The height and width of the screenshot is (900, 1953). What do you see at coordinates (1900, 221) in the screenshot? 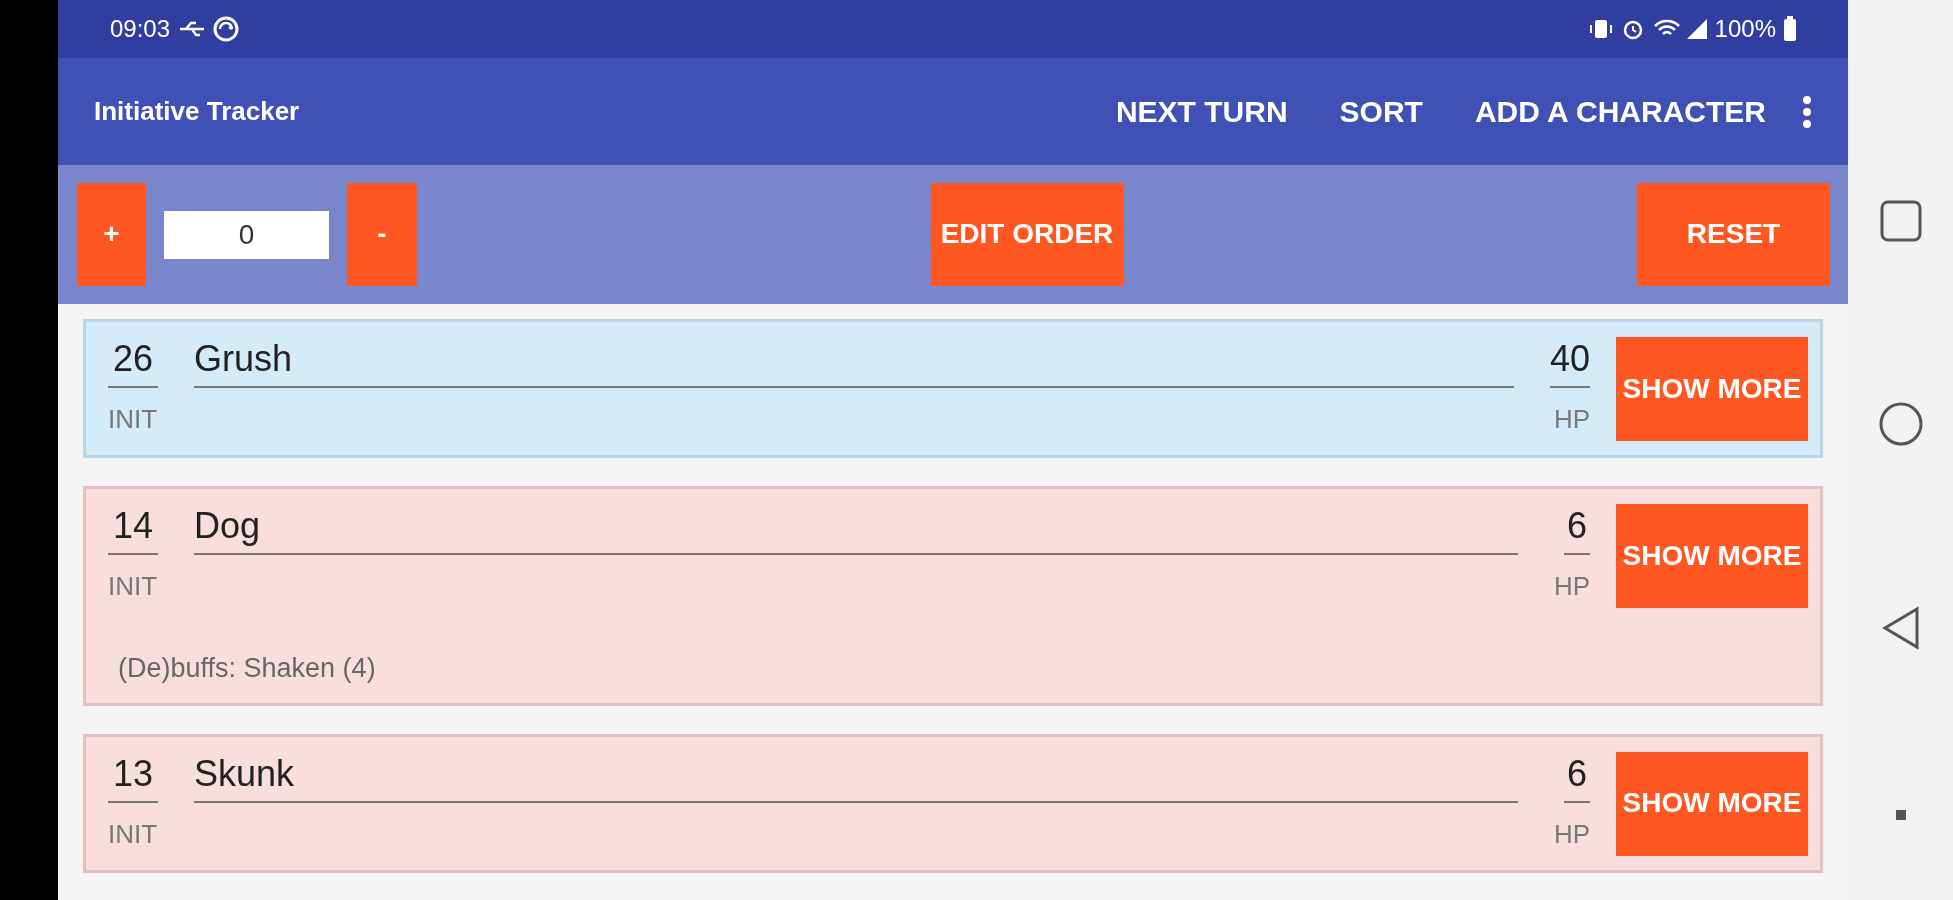
I see `square-icon` at bounding box center [1900, 221].